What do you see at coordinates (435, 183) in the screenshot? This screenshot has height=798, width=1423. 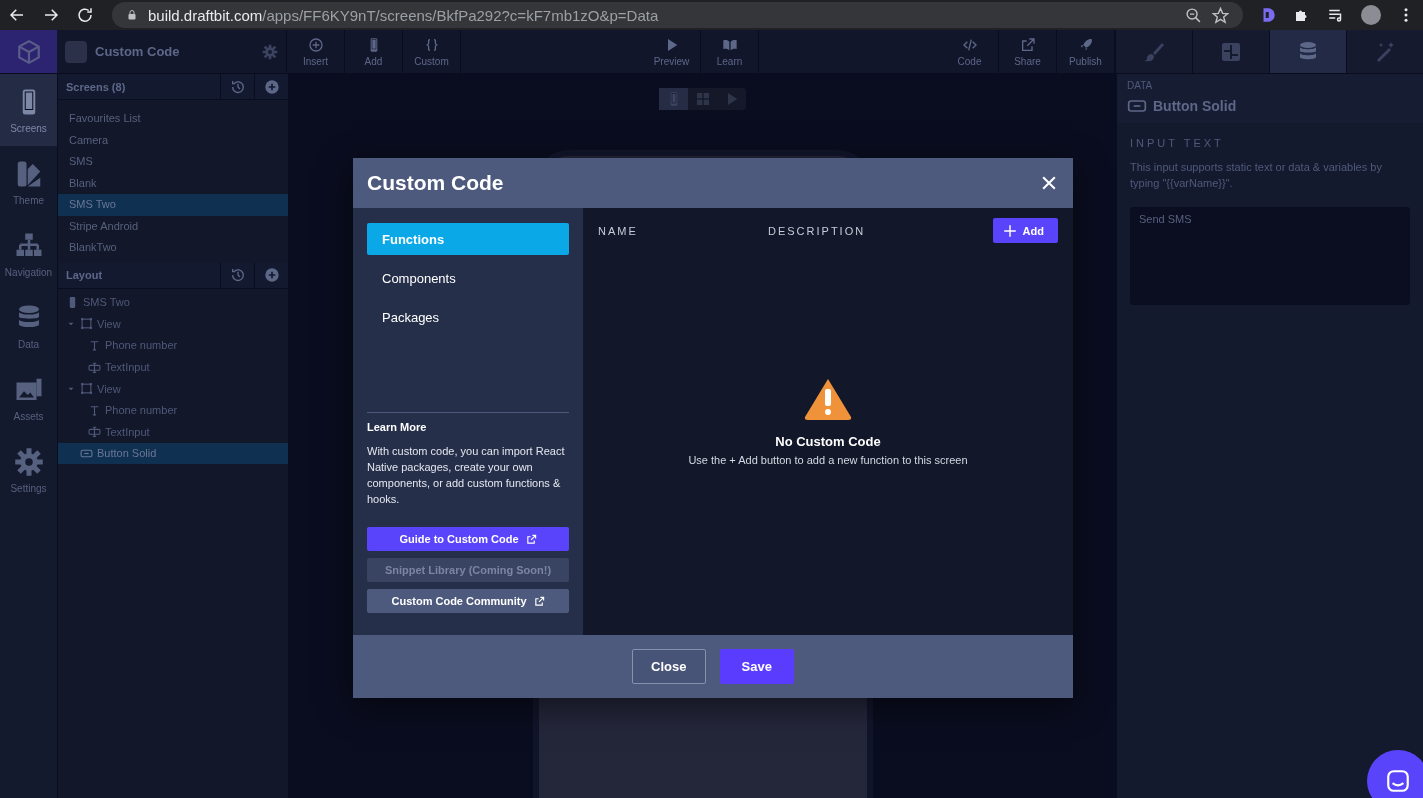 I see `modal-title: Custom Code` at bounding box center [435, 183].